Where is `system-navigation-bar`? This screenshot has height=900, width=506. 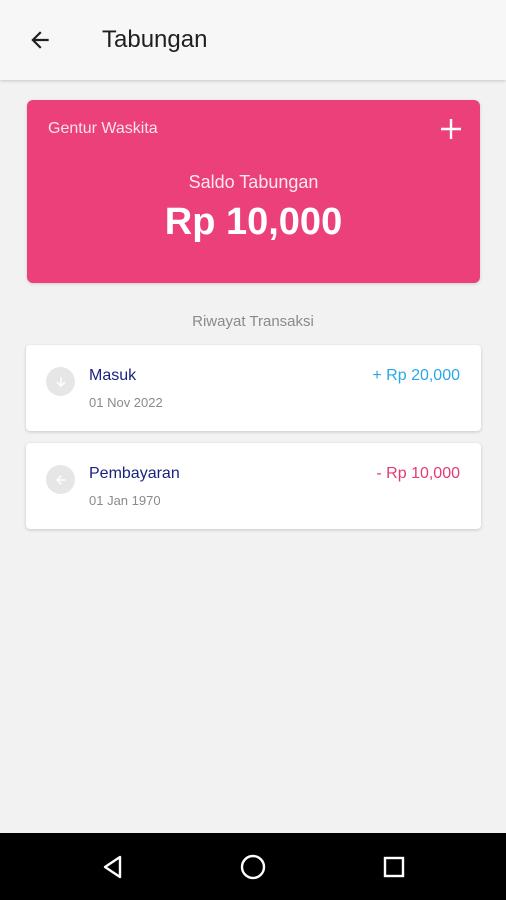 system-navigation-bar is located at coordinates (253, 866).